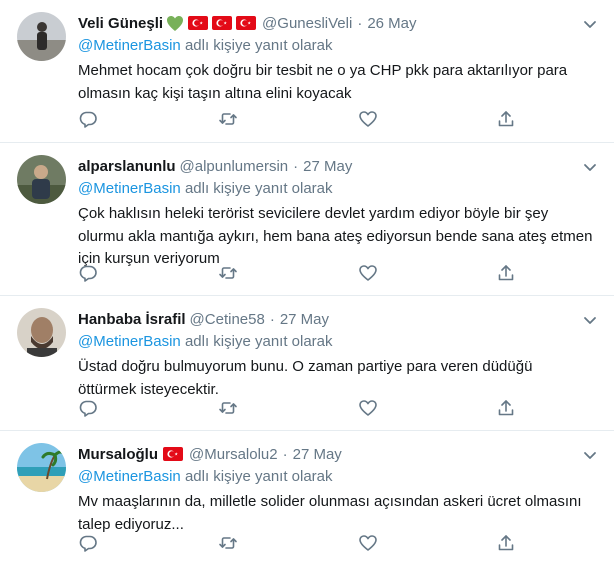 This screenshot has width=614, height=573. What do you see at coordinates (391, 23) in the screenshot?
I see `tweet-date: 26 May` at bounding box center [391, 23].